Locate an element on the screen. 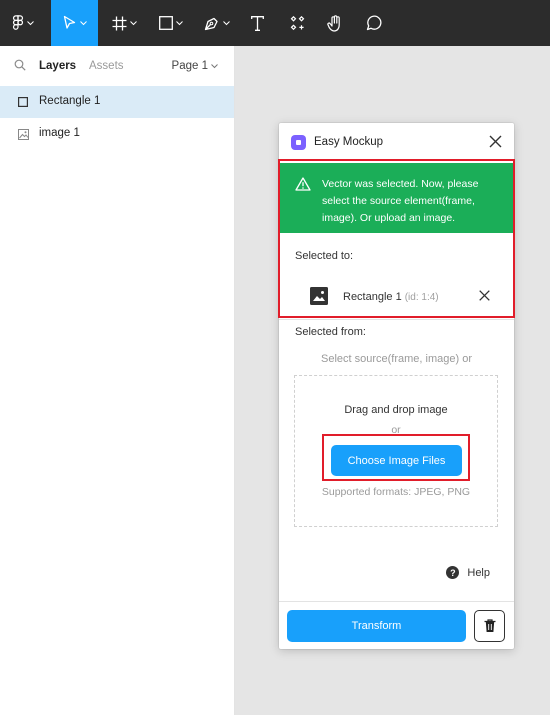 The width and height of the screenshot is (550, 715). warning-icon is located at coordinates (303, 184).